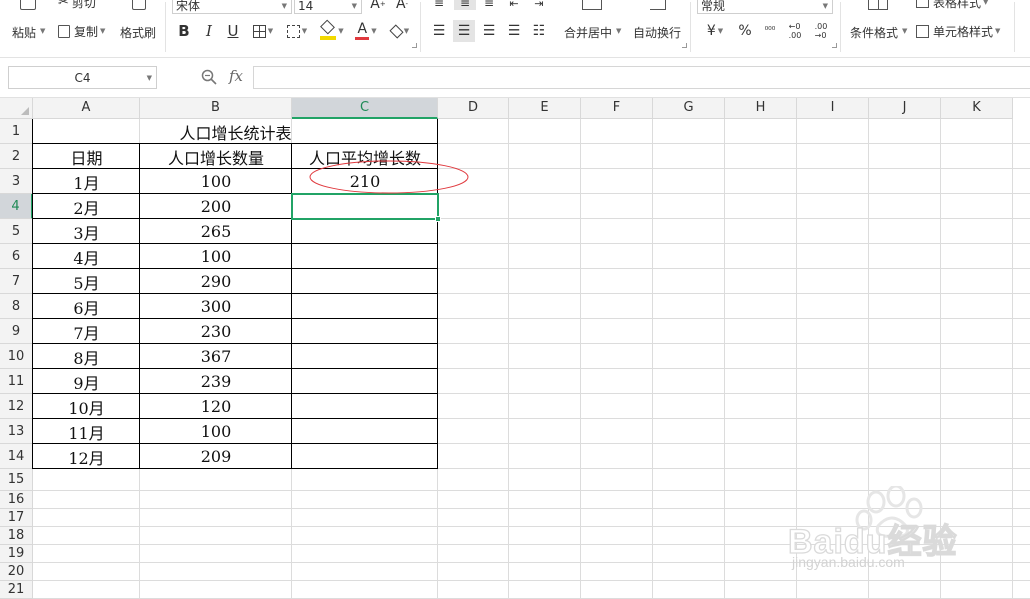 This screenshot has width=1030, height=599. I want to click on column-header-g: G, so click(689, 108).